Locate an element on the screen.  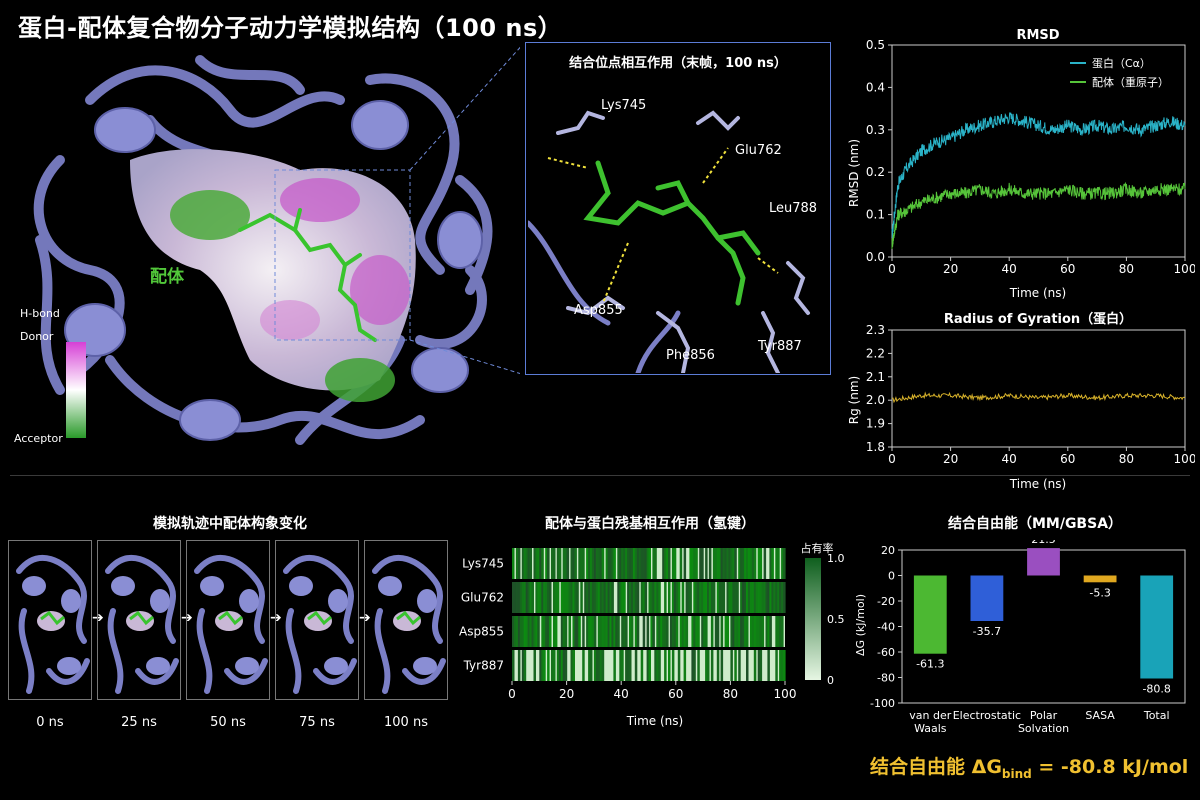
mmgbsa-ytick-label: -100 is located at coordinates (882, 703).